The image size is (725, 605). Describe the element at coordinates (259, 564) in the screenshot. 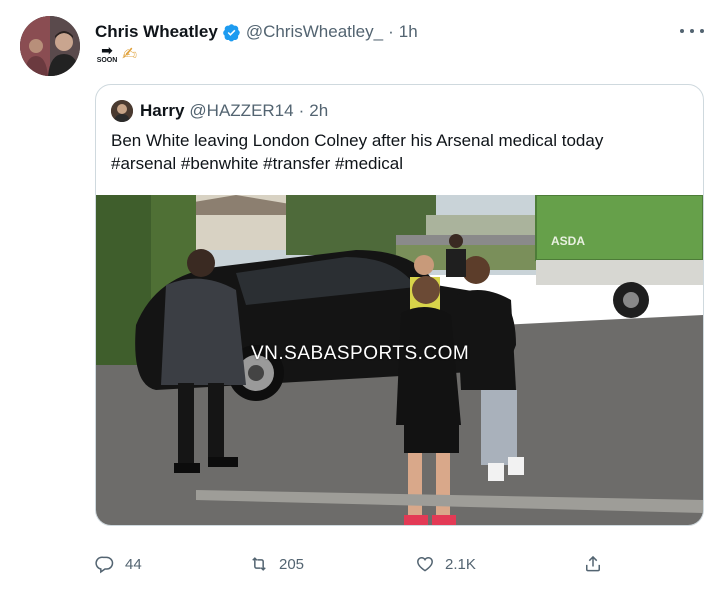

I see `retweet-icon` at that location.